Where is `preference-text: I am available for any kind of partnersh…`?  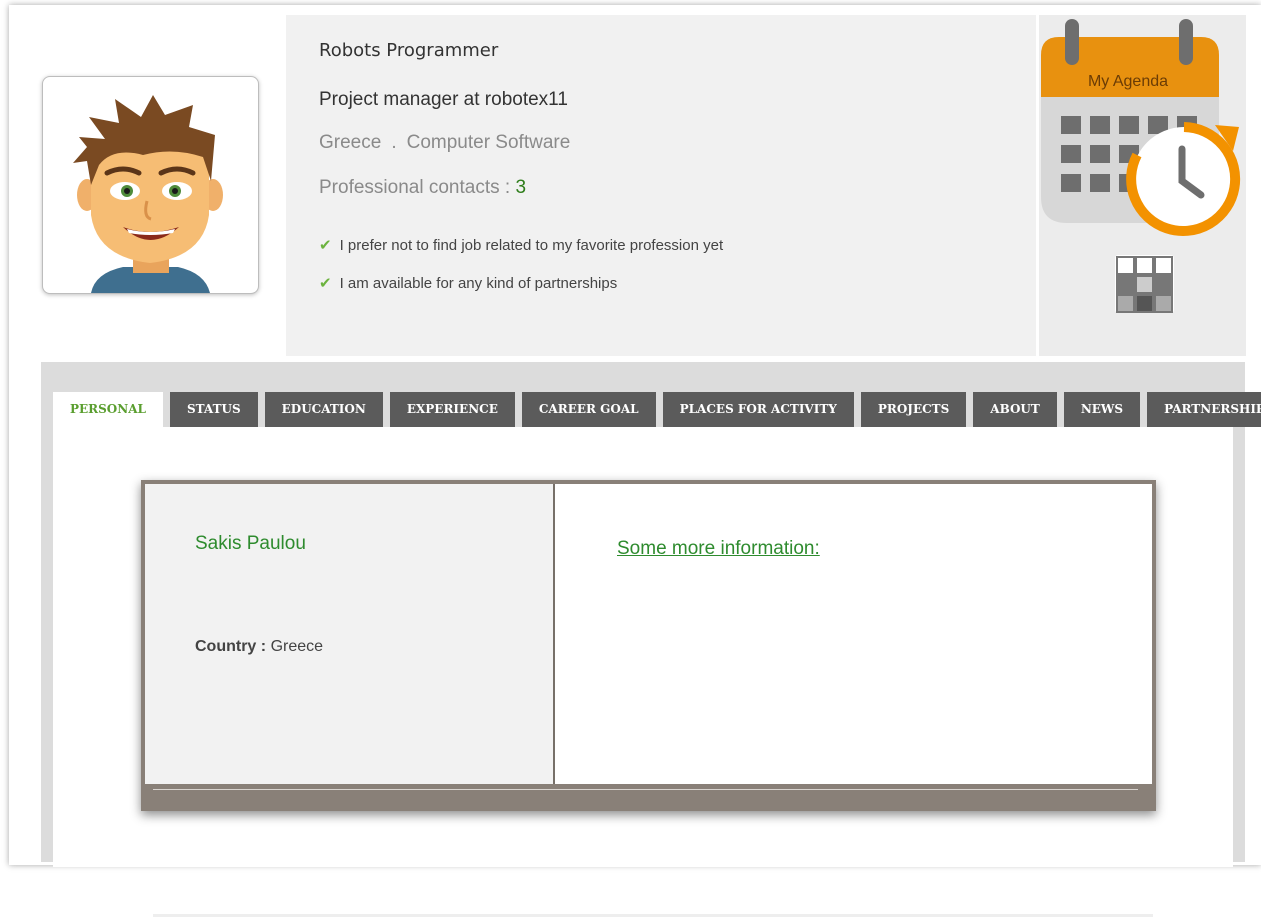
preference-text: I am available for any kind of partnersh… is located at coordinates (478, 283).